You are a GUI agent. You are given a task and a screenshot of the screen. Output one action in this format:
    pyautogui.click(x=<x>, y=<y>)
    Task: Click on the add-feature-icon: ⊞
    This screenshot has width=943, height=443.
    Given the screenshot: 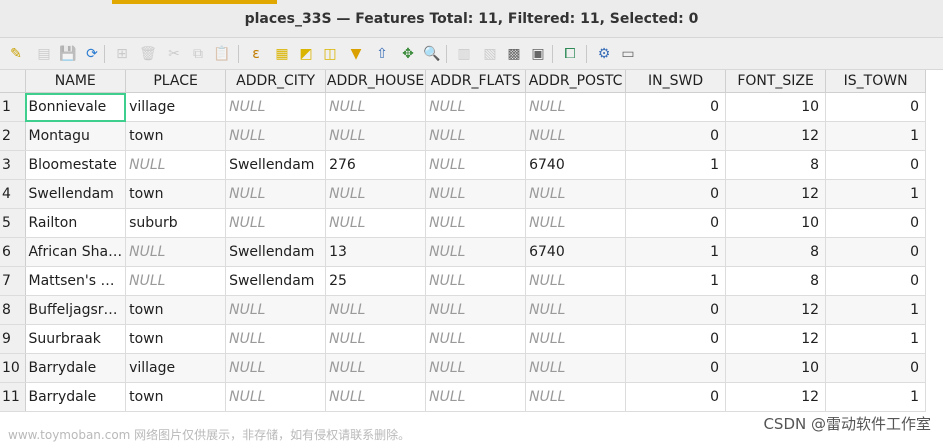 What is the action you would take?
    pyautogui.click(x=122, y=54)
    